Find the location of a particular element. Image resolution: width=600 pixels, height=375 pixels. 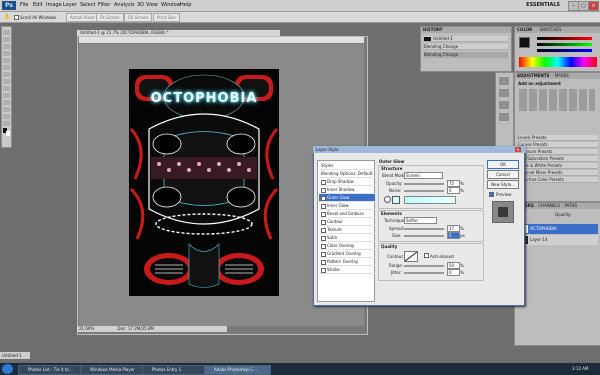

close-icon: × is located at coordinates (593, 6).